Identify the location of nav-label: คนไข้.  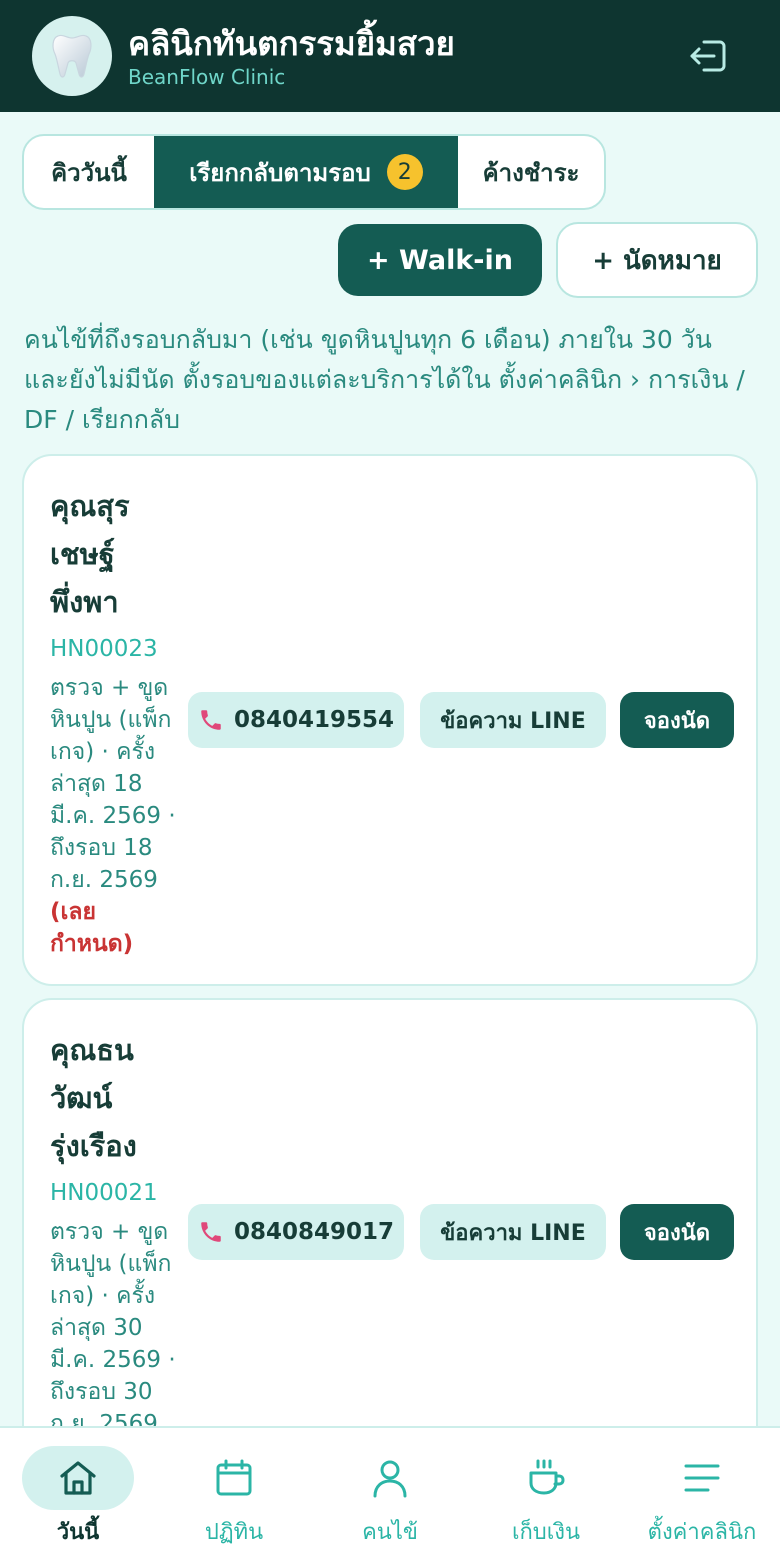
(390, 1532).